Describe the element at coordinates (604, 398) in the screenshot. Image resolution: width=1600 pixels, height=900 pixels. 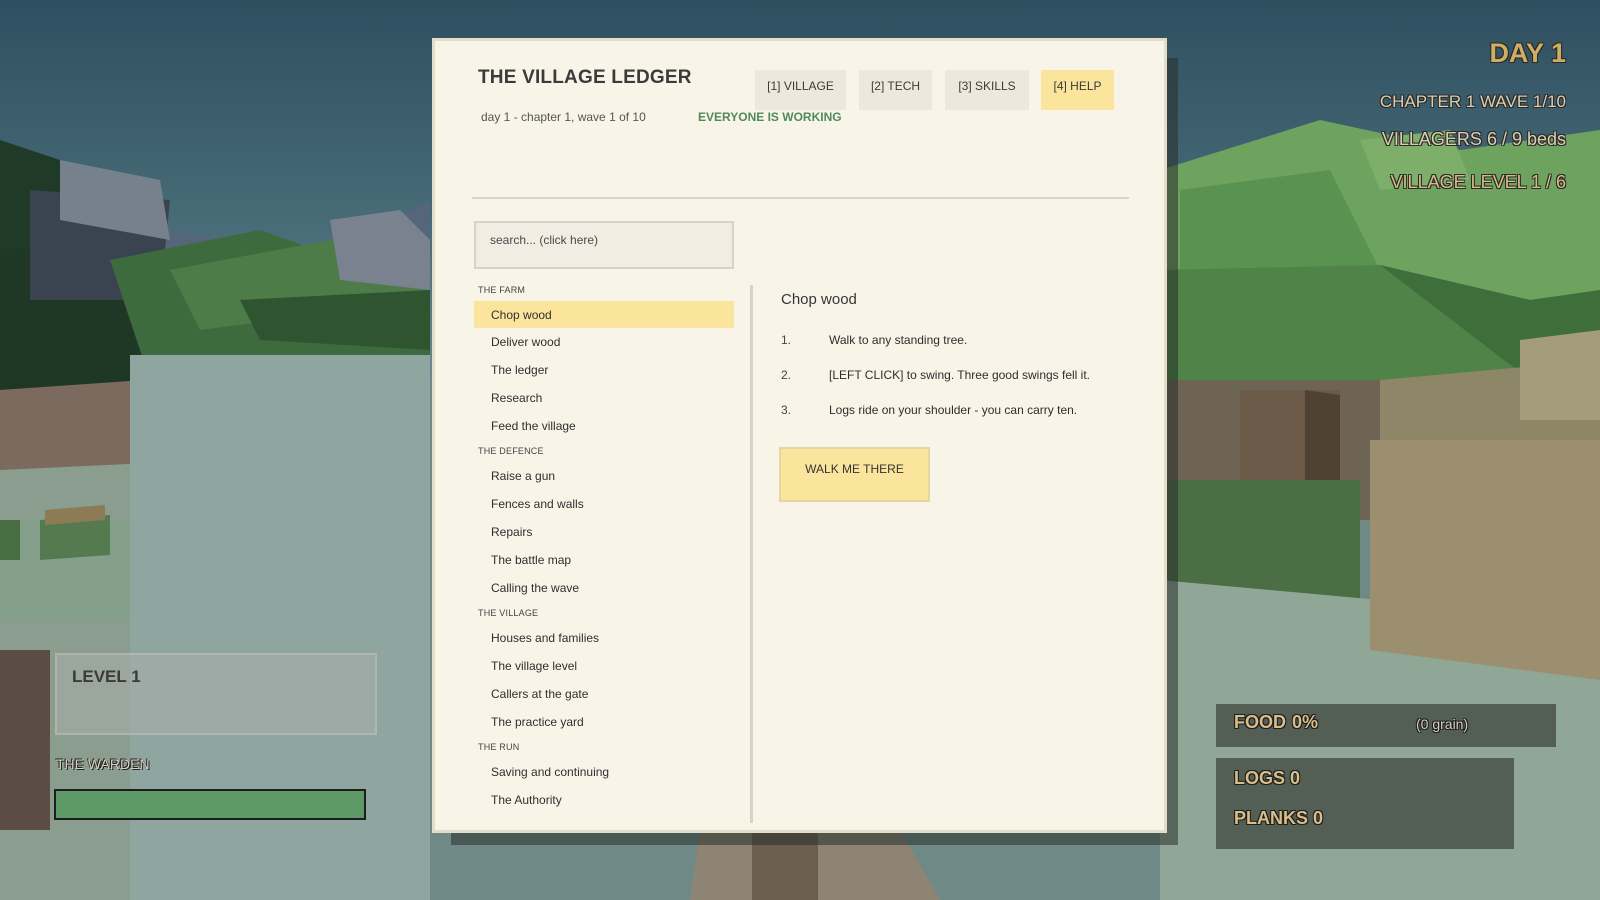
I see `topic-research: Research` at that location.